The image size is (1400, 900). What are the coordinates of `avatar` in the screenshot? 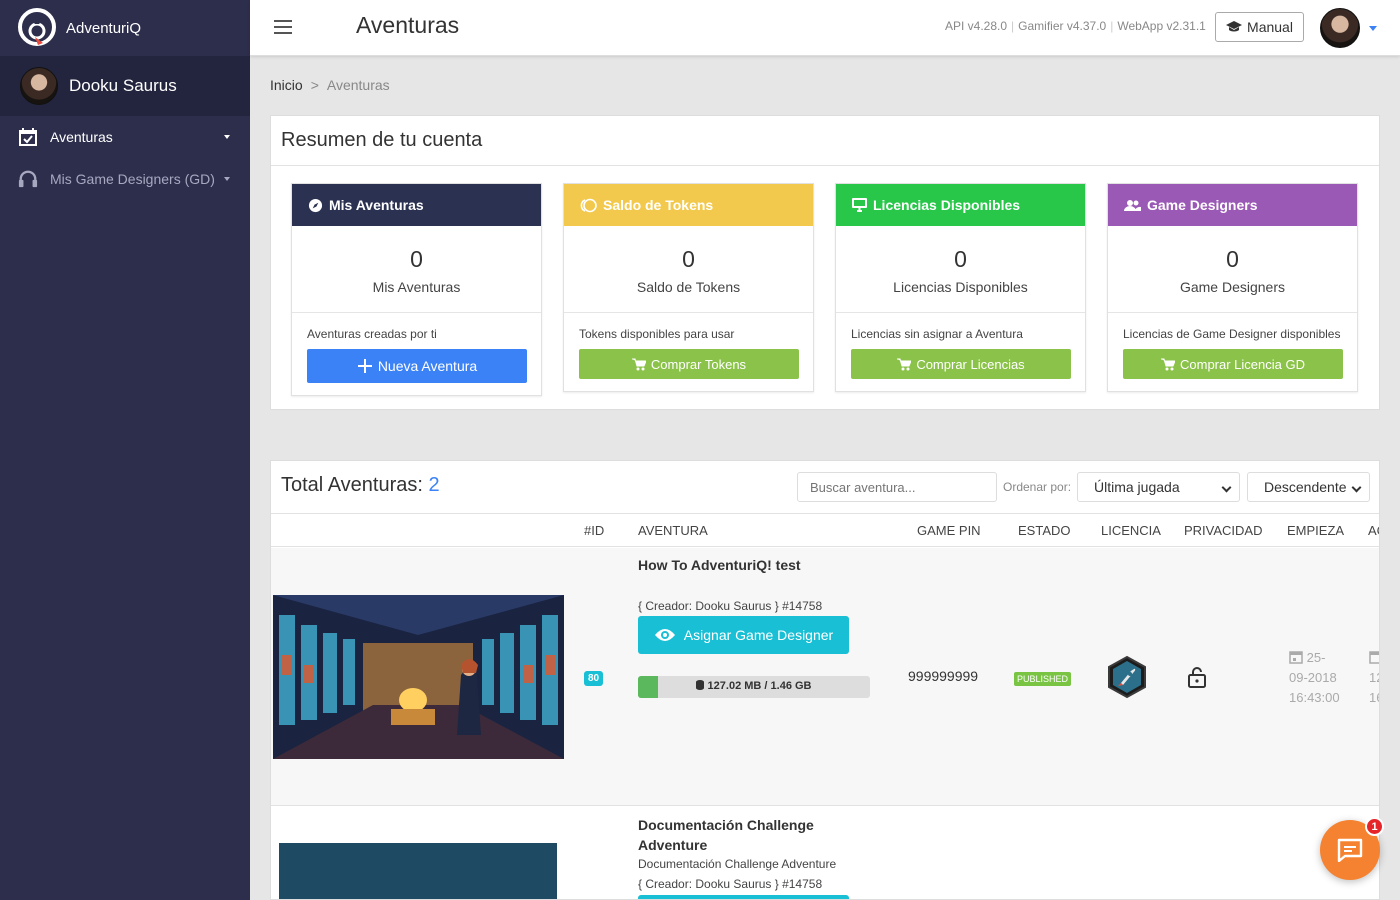 It's located at (39, 86).